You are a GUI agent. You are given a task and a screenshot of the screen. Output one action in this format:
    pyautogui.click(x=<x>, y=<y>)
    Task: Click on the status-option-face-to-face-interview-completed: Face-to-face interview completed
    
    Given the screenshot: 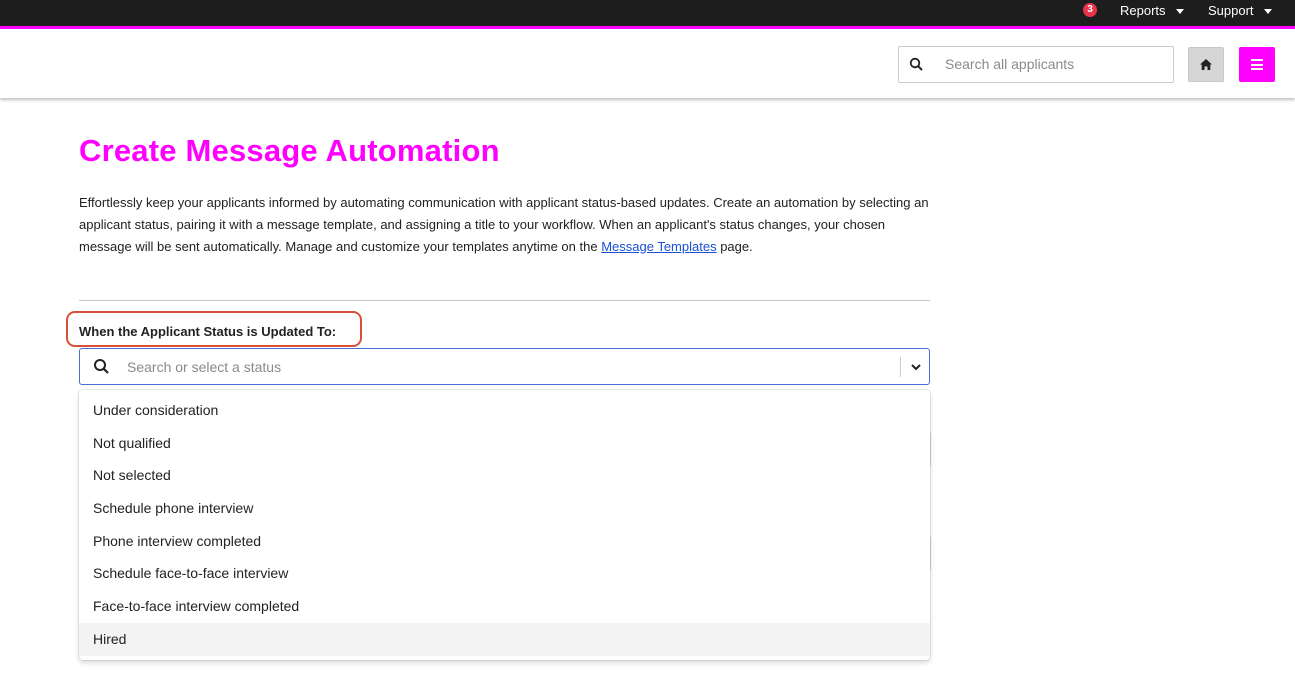 What is the action you would take?
    pyautogui.click(x=504, y=606)
    